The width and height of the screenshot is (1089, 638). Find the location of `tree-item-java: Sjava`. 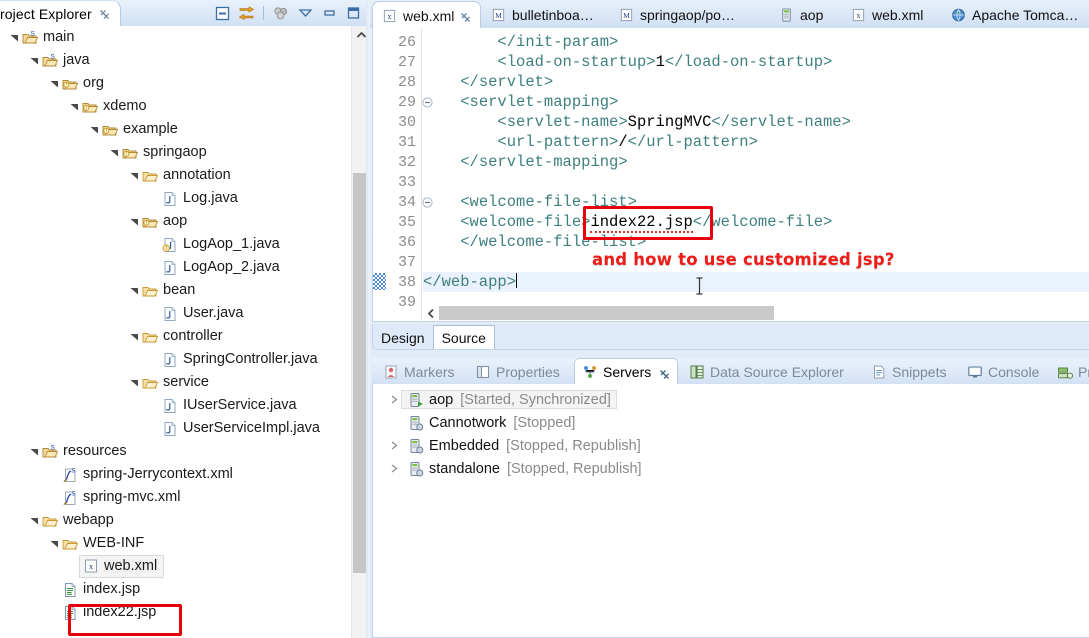

tree-item-java: Sjava is located at coordinates (176, 60).